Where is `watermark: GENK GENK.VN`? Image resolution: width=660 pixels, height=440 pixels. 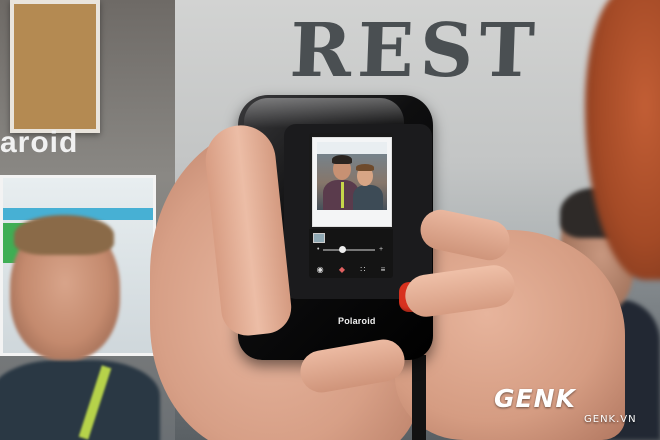
watermark: GENK GENK.VN is located at coordinates (565, 404).